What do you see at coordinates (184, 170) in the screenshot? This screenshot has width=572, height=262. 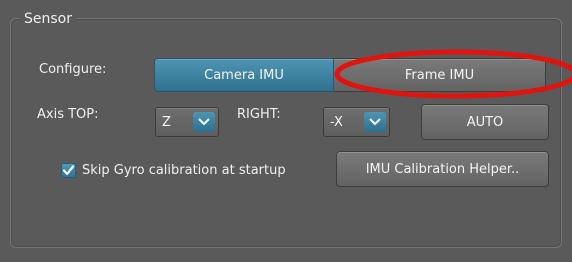 I see `skip-gyro-label: Skip Gyro calibration at startup` at bounding box center [184, 170].